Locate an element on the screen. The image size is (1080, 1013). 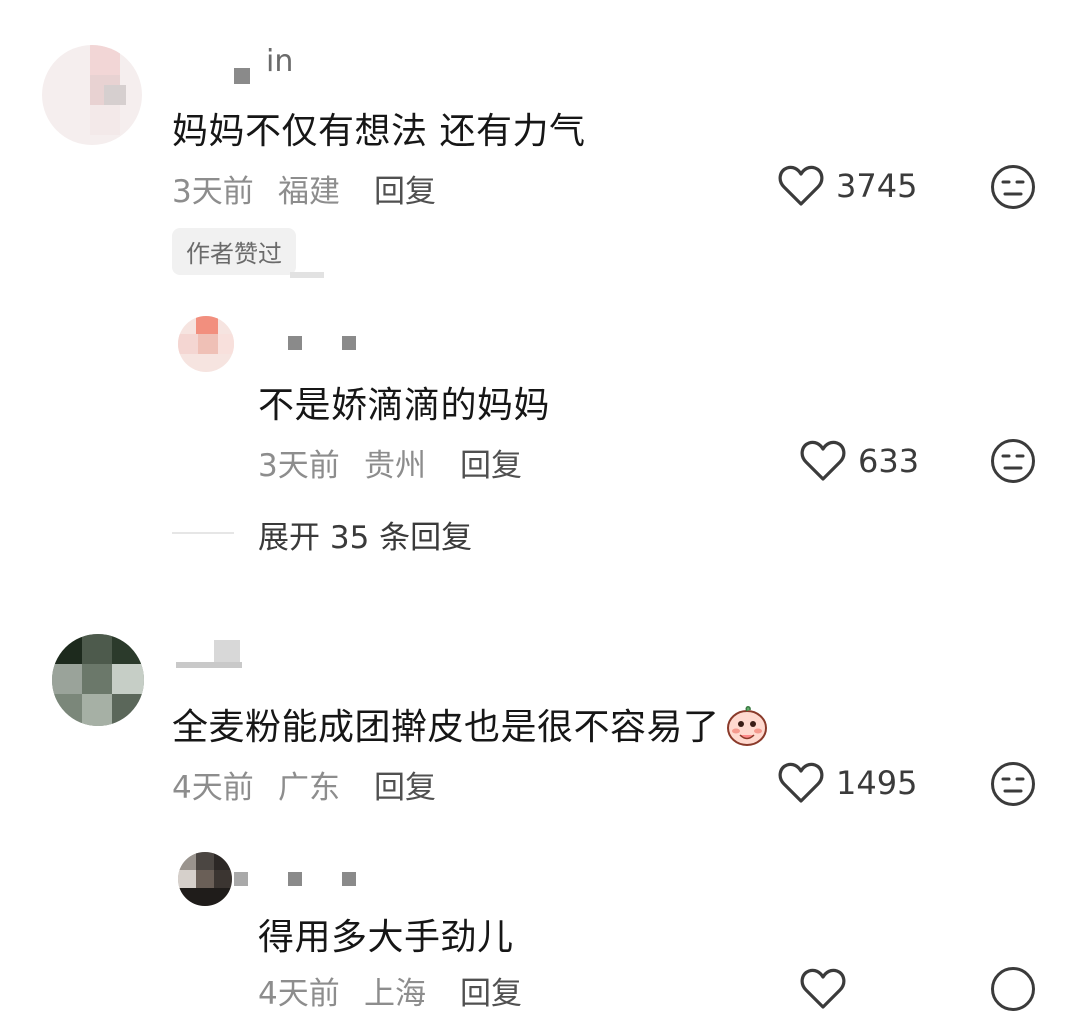
reply-location: 贵州 is located at coordinates (395, 466).